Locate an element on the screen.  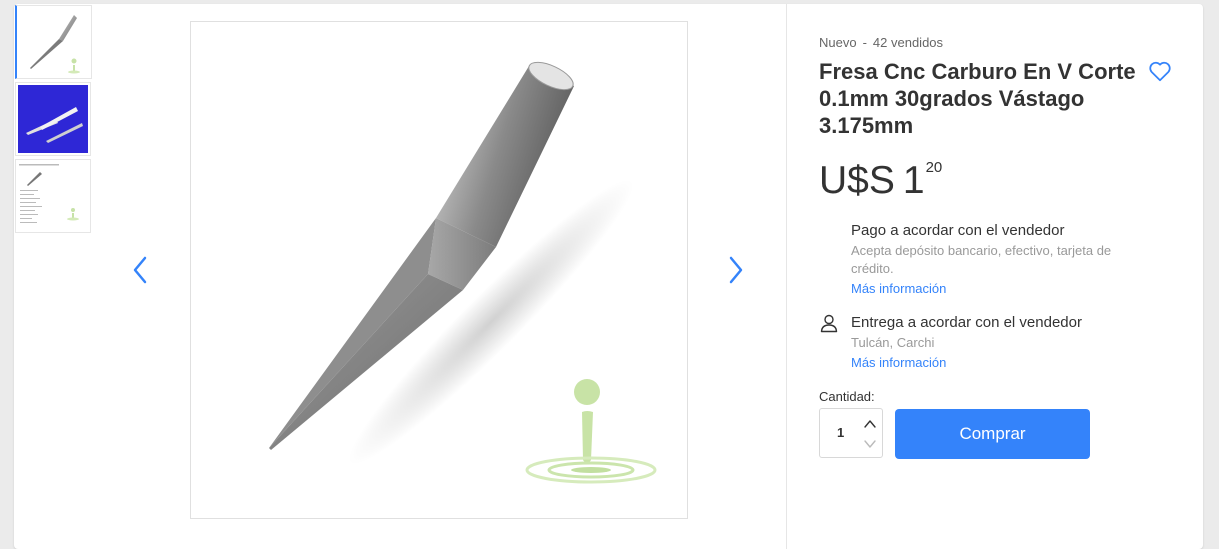
previous-image-button is located at coordinates (140, 270).